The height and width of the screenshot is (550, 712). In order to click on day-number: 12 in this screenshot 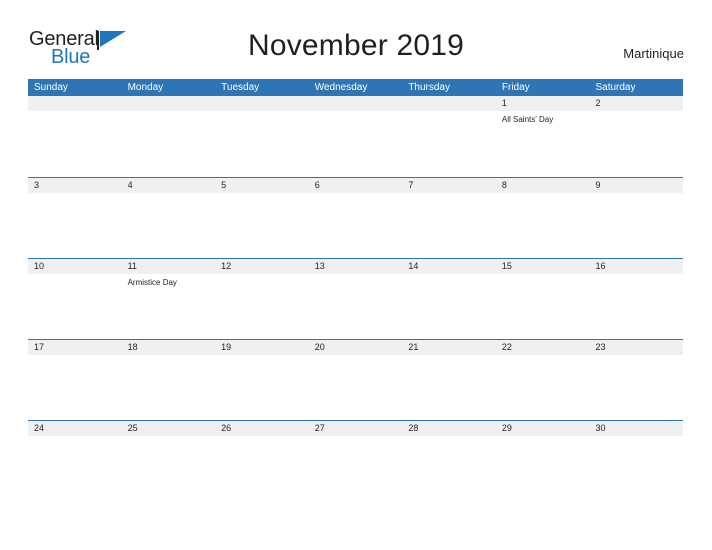, I will do `click(262, 266)`.